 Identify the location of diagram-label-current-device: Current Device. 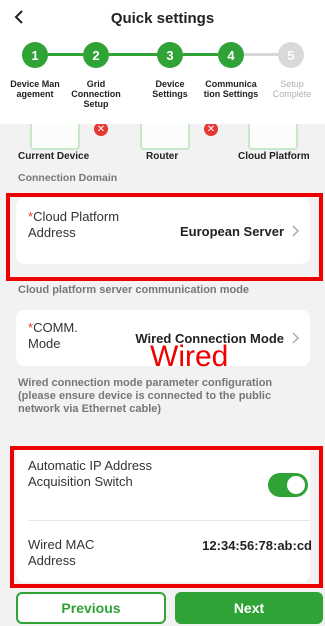
(54, 156).